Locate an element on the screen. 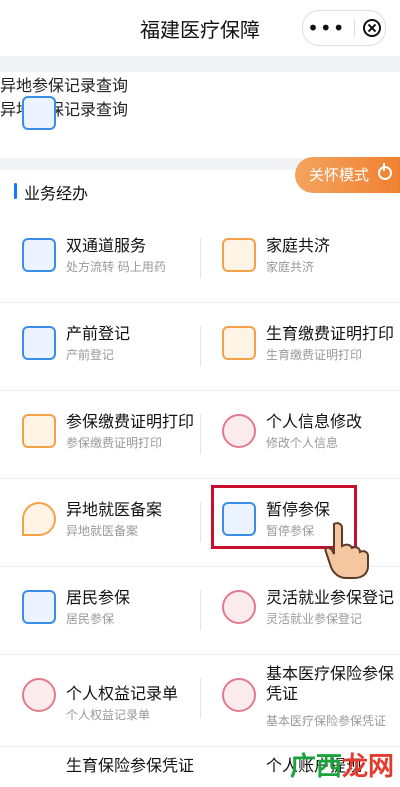 This screenshot has width=400, height=787. service-row: 双通道服务 处方流转 码上用药 家庭共济 家庭共济 is located at coordinates (200, 258).